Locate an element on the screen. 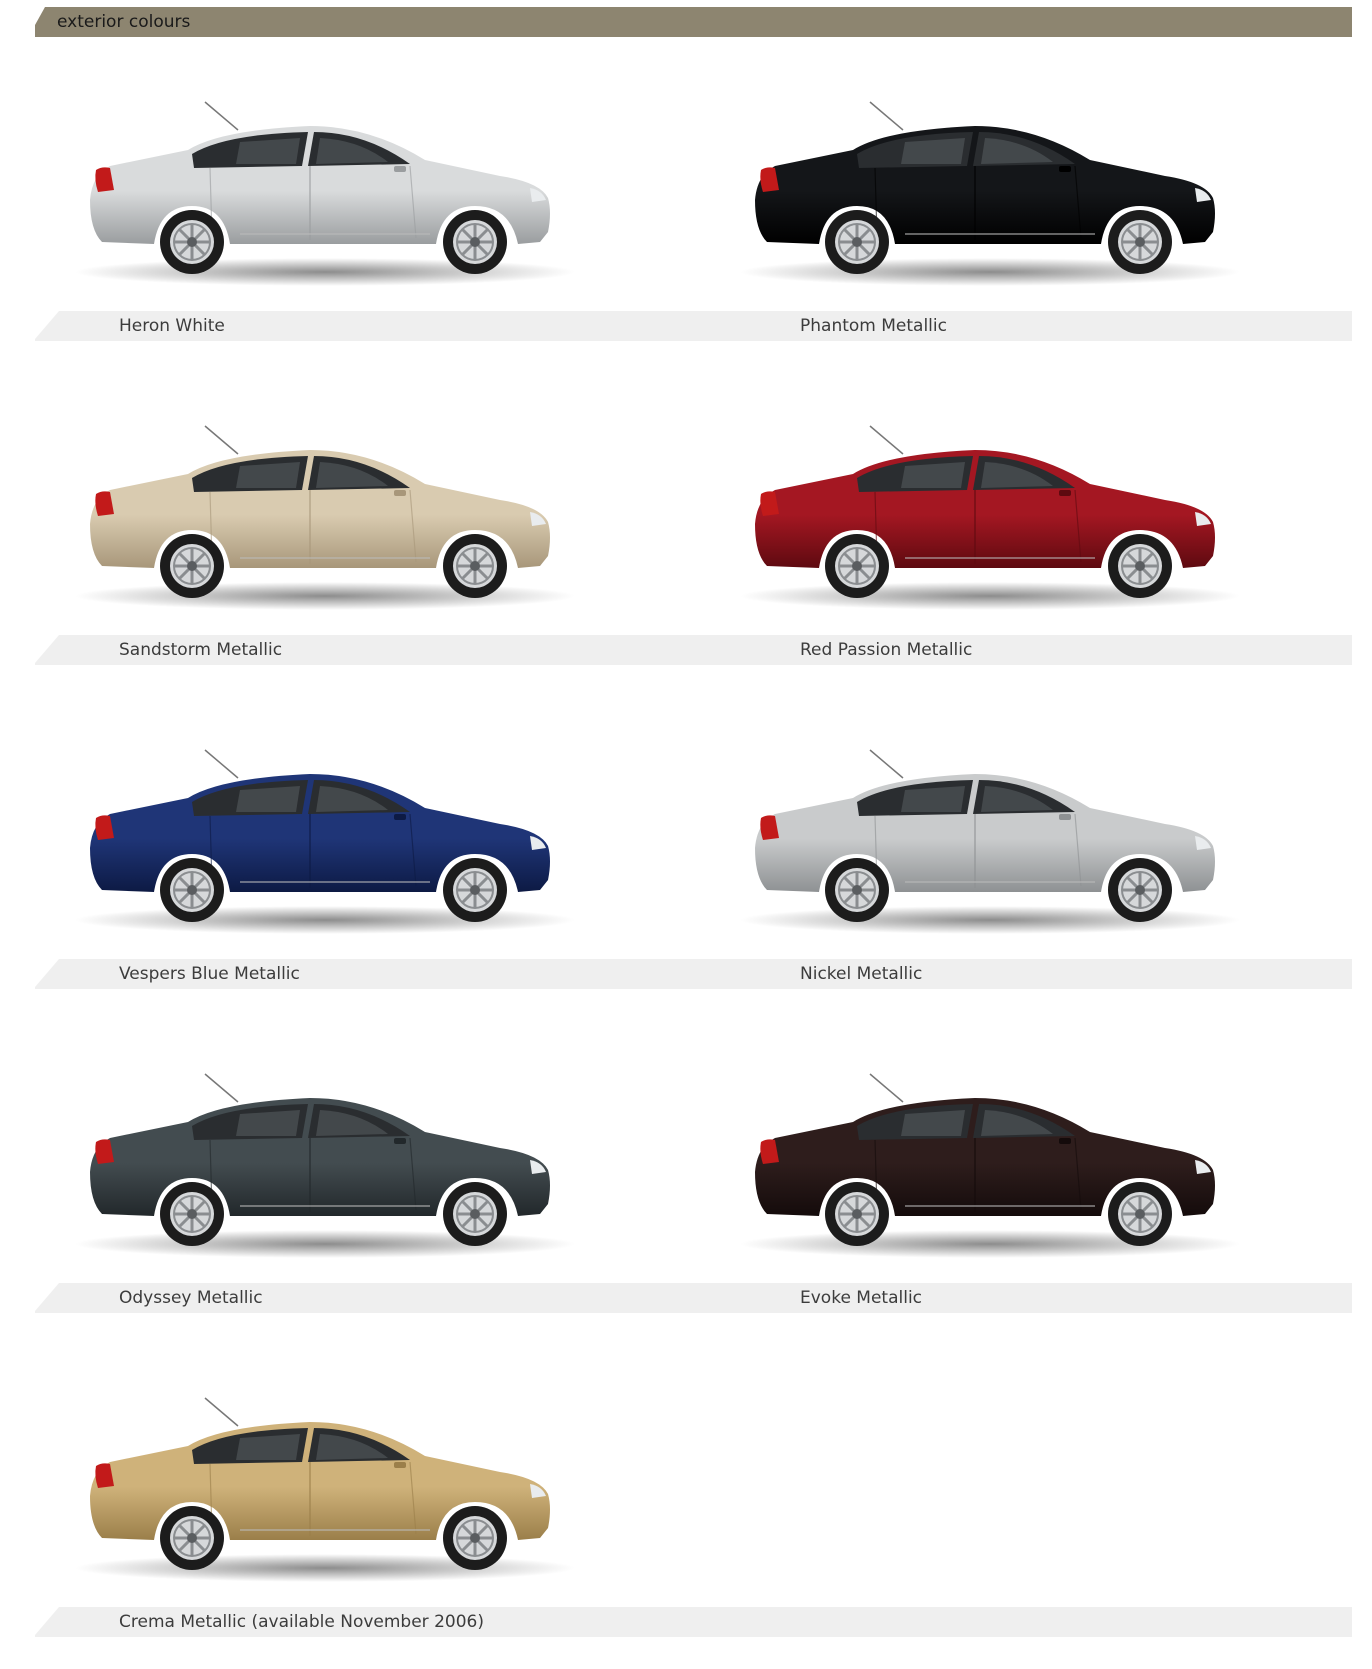 The image size is (1372, 1669). colour-label-bar-7: Evoke Metallic is located at coordinates (1023, 1298).